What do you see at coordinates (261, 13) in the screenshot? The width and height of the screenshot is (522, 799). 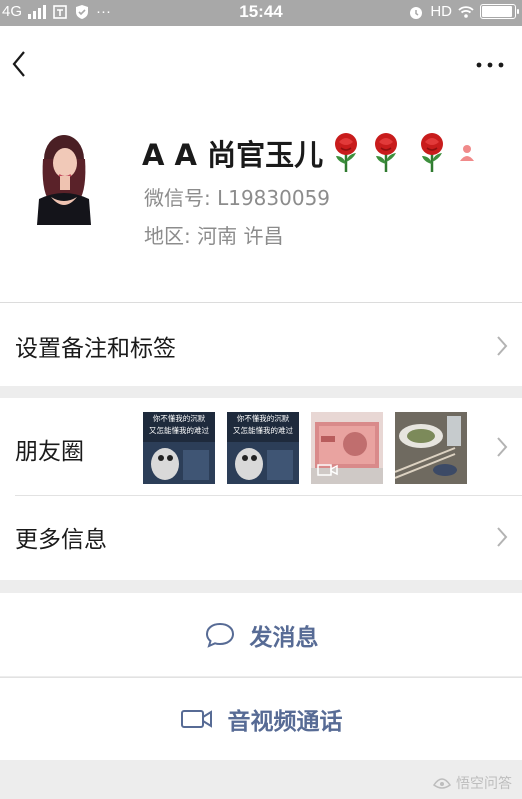 I see `status-bar: 4G ··· 15:44 HD` at bounding box center [261, 13].